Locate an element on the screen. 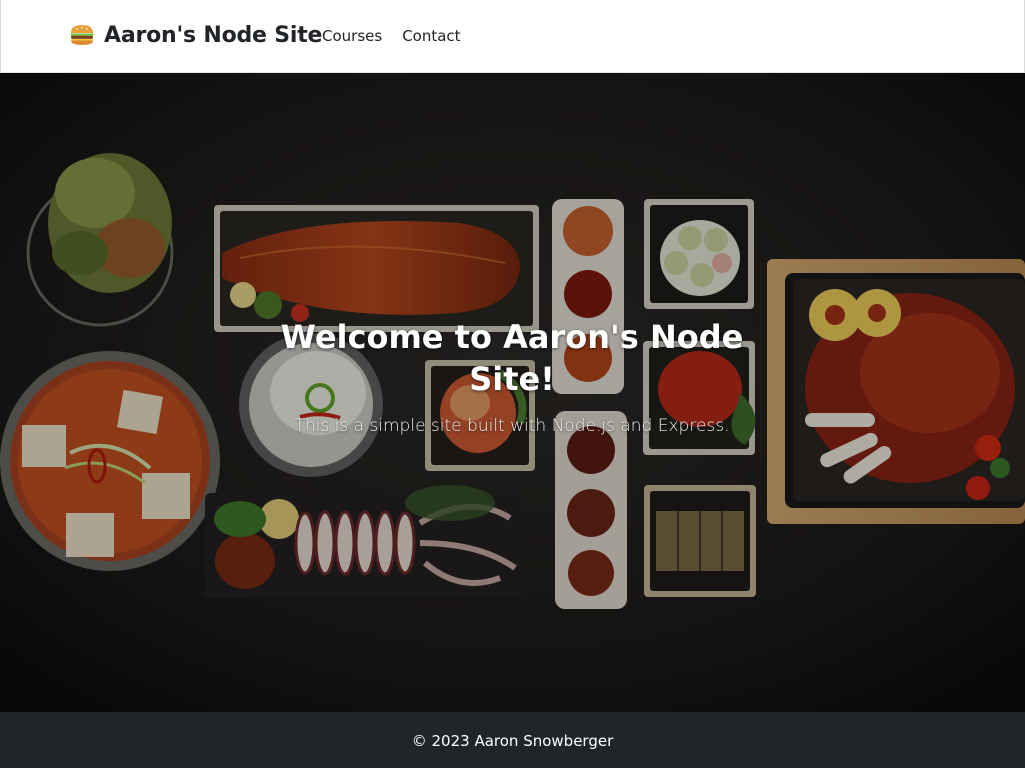 The image size is (1025, 768). navbar: Aaron's Node Site Courses Contact is located at coordinates (512, 36).